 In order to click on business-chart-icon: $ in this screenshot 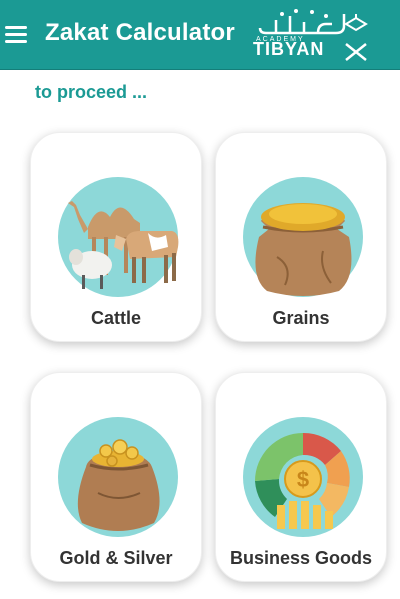, I will do `click(302, 480)`.